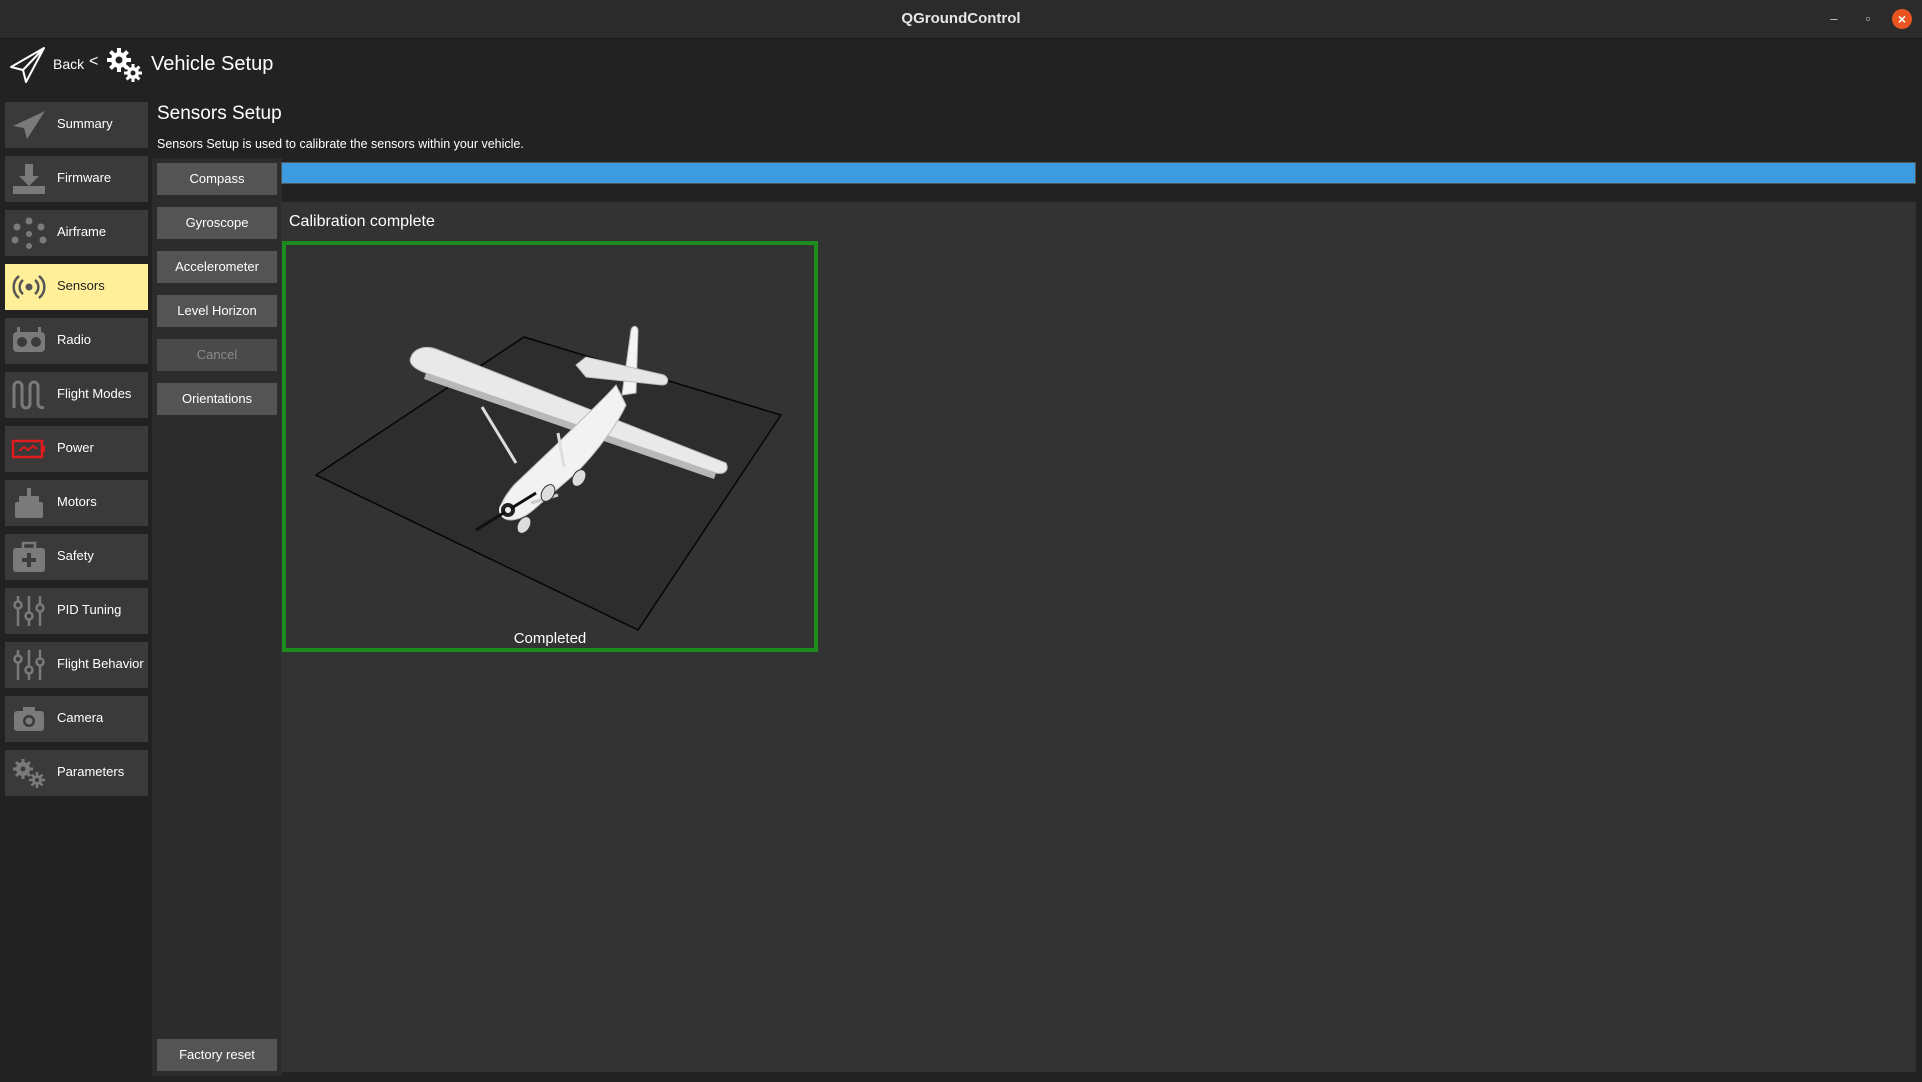  Describe the element at coordinates (550, 638) in the screenshot. I see `calibration-completed-label: Completed` at that location.